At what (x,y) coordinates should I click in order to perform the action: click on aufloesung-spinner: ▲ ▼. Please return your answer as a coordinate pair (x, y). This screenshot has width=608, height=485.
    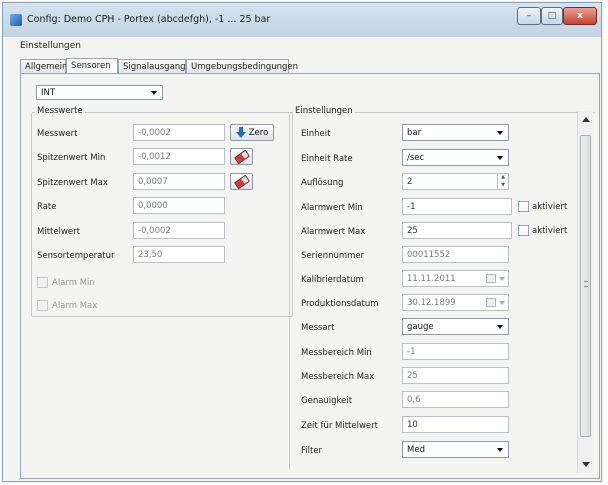
    Looking at the image, I should click on (502, 181).